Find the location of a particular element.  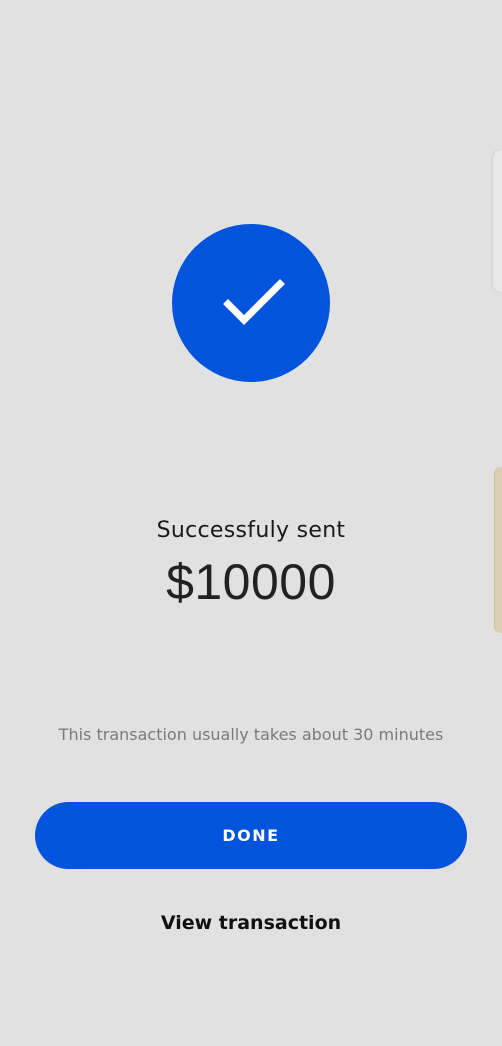

success-badge is located at coordinates (251, 303).